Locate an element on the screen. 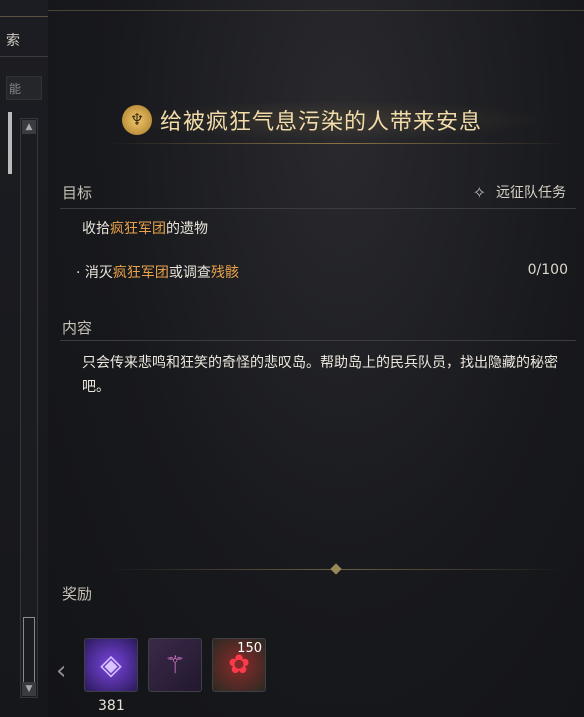 Image resolution: width=584 pixels, height=717 pixels. reward-count: 381 is located at coordinates (111, 706).